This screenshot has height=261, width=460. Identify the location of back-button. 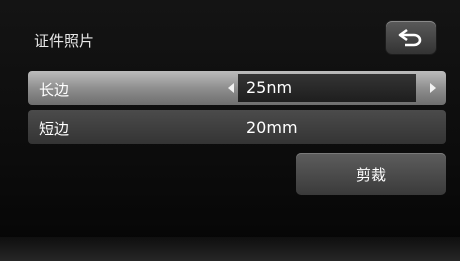
(411, 37).